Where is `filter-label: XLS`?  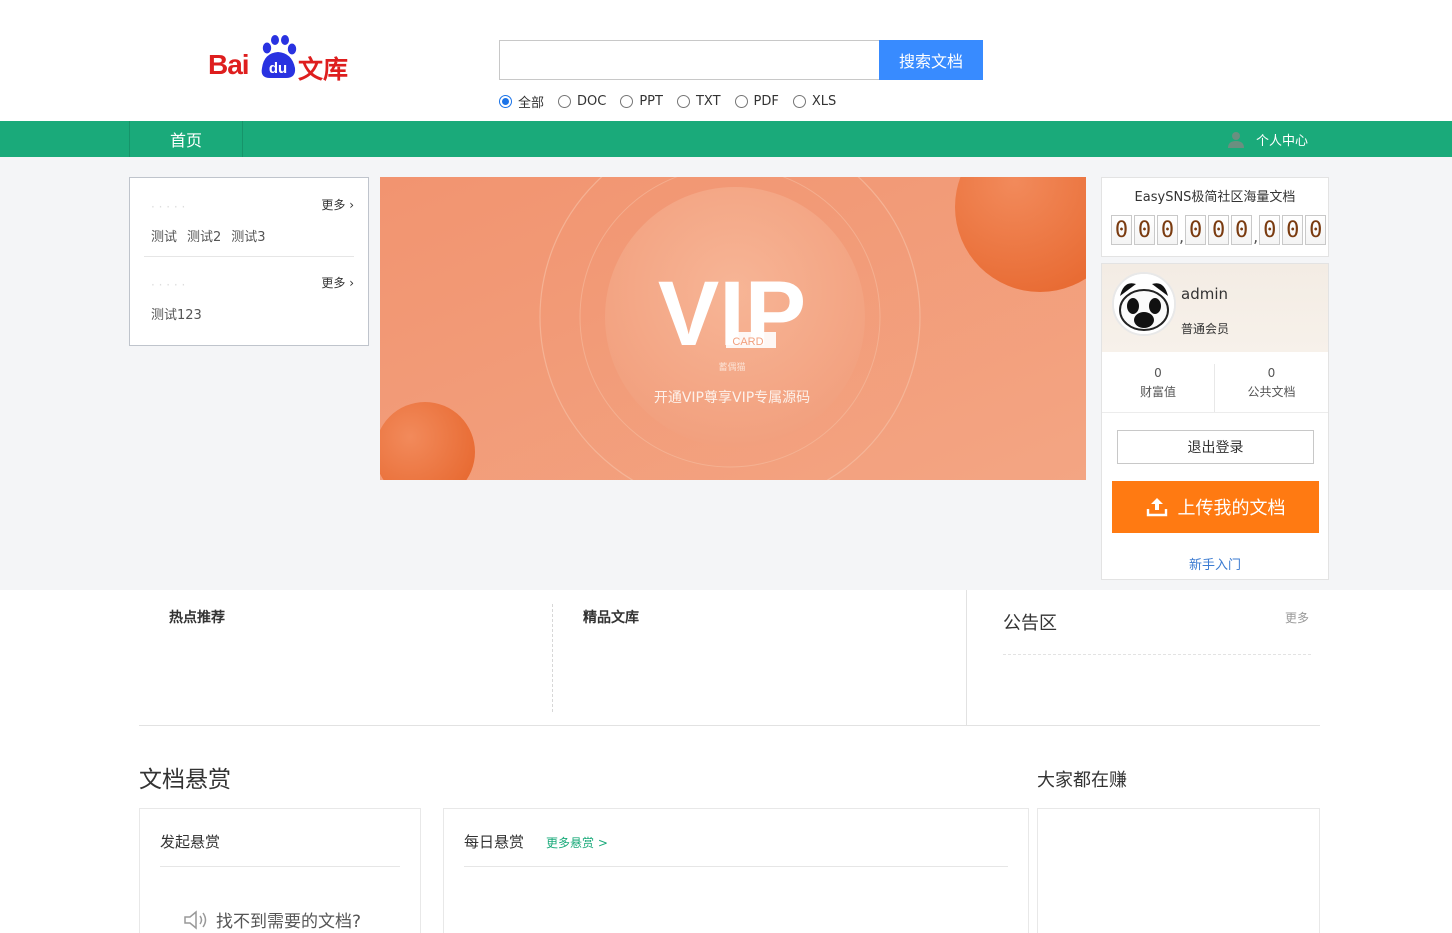
filter-label: XLS is located at coordinates (824, 101).